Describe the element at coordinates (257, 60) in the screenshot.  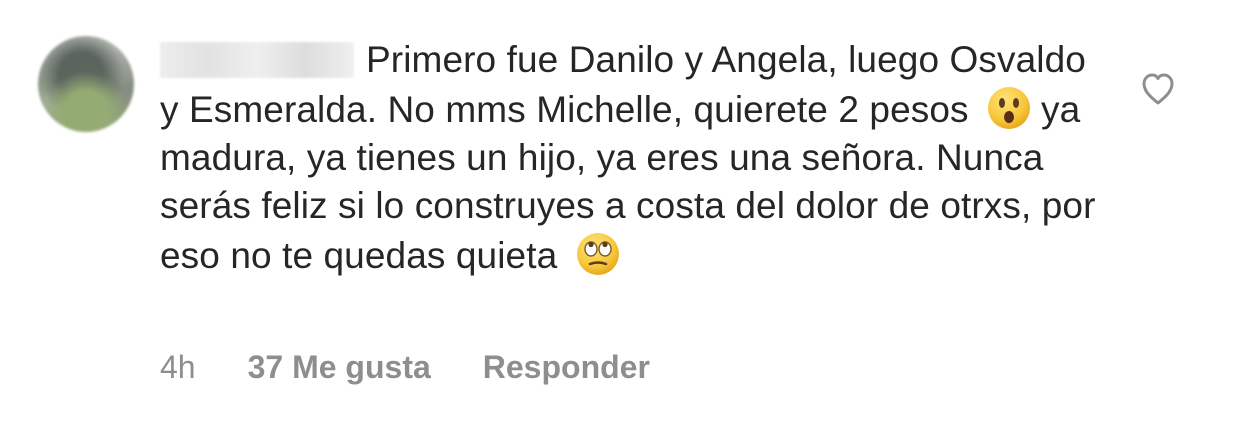
I see `blurred-username` at that location.